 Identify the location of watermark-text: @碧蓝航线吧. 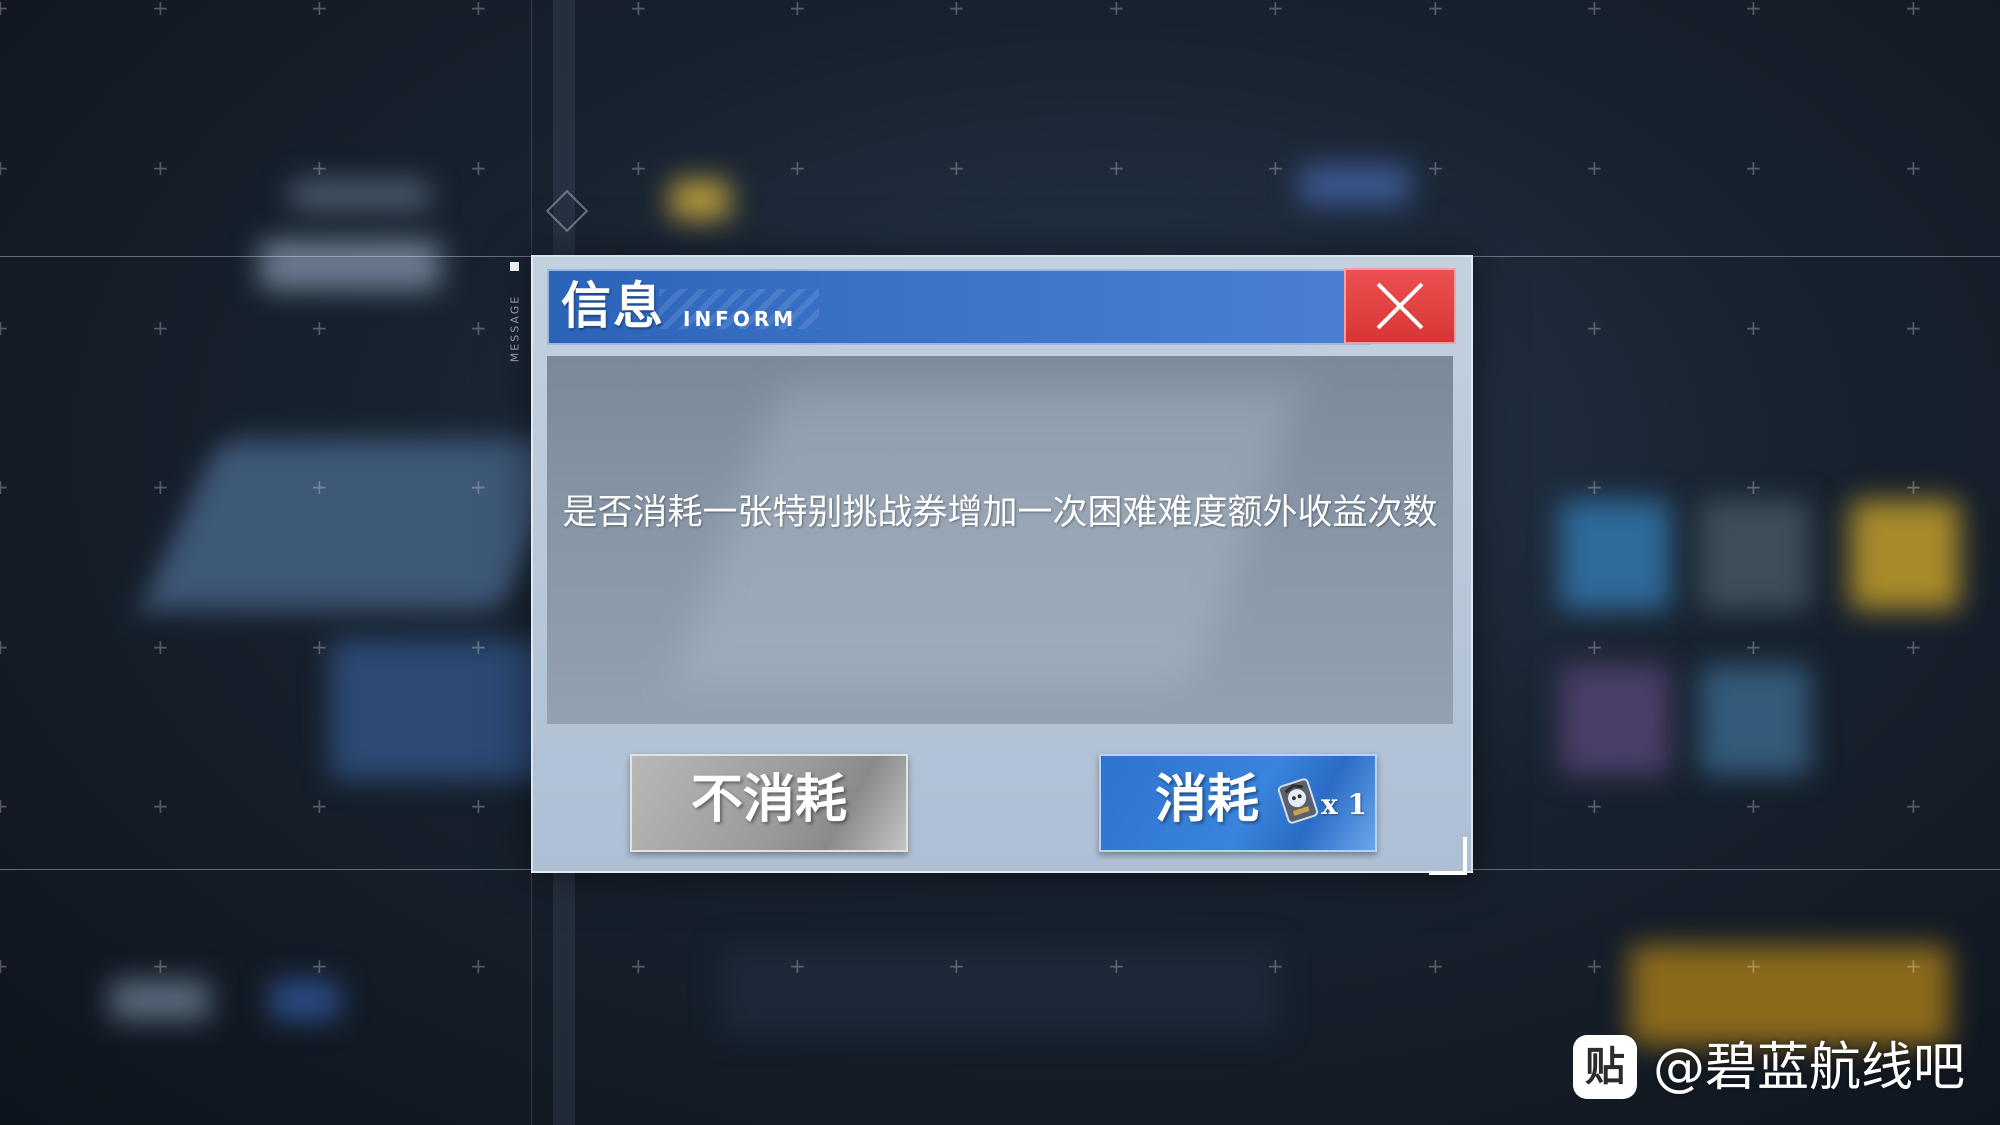
(1809, 1068).